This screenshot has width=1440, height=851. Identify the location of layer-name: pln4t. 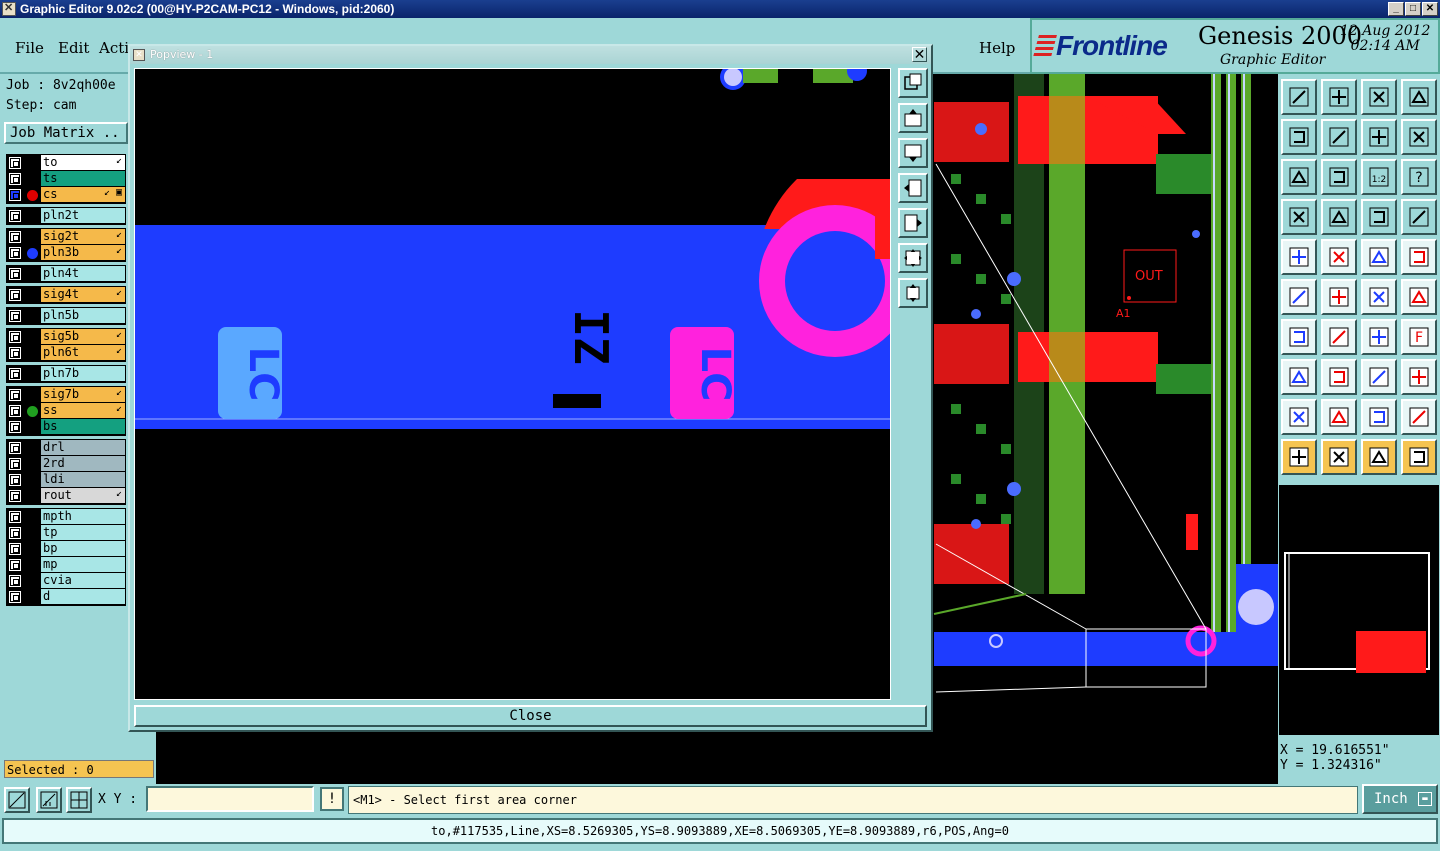
(83, 273).